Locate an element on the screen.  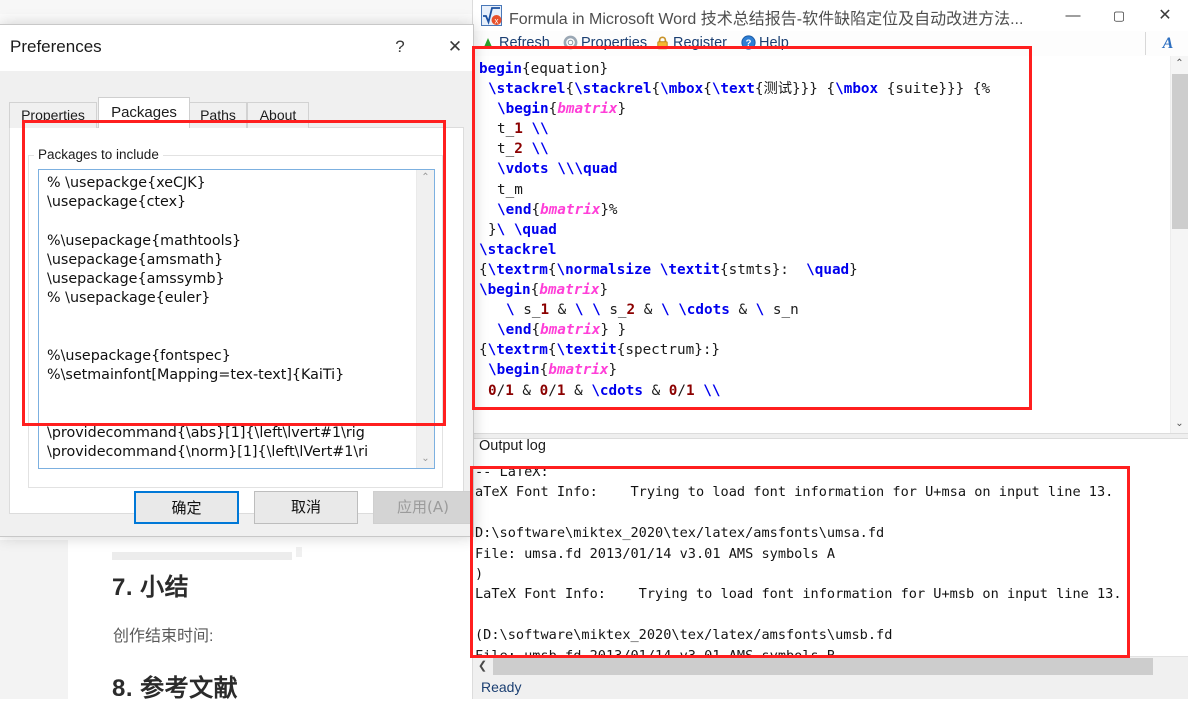
latex-code-line: \ s_1 & \ \ s_2 & \ \cdots & \ s_n is located at coordinates (652, 310).